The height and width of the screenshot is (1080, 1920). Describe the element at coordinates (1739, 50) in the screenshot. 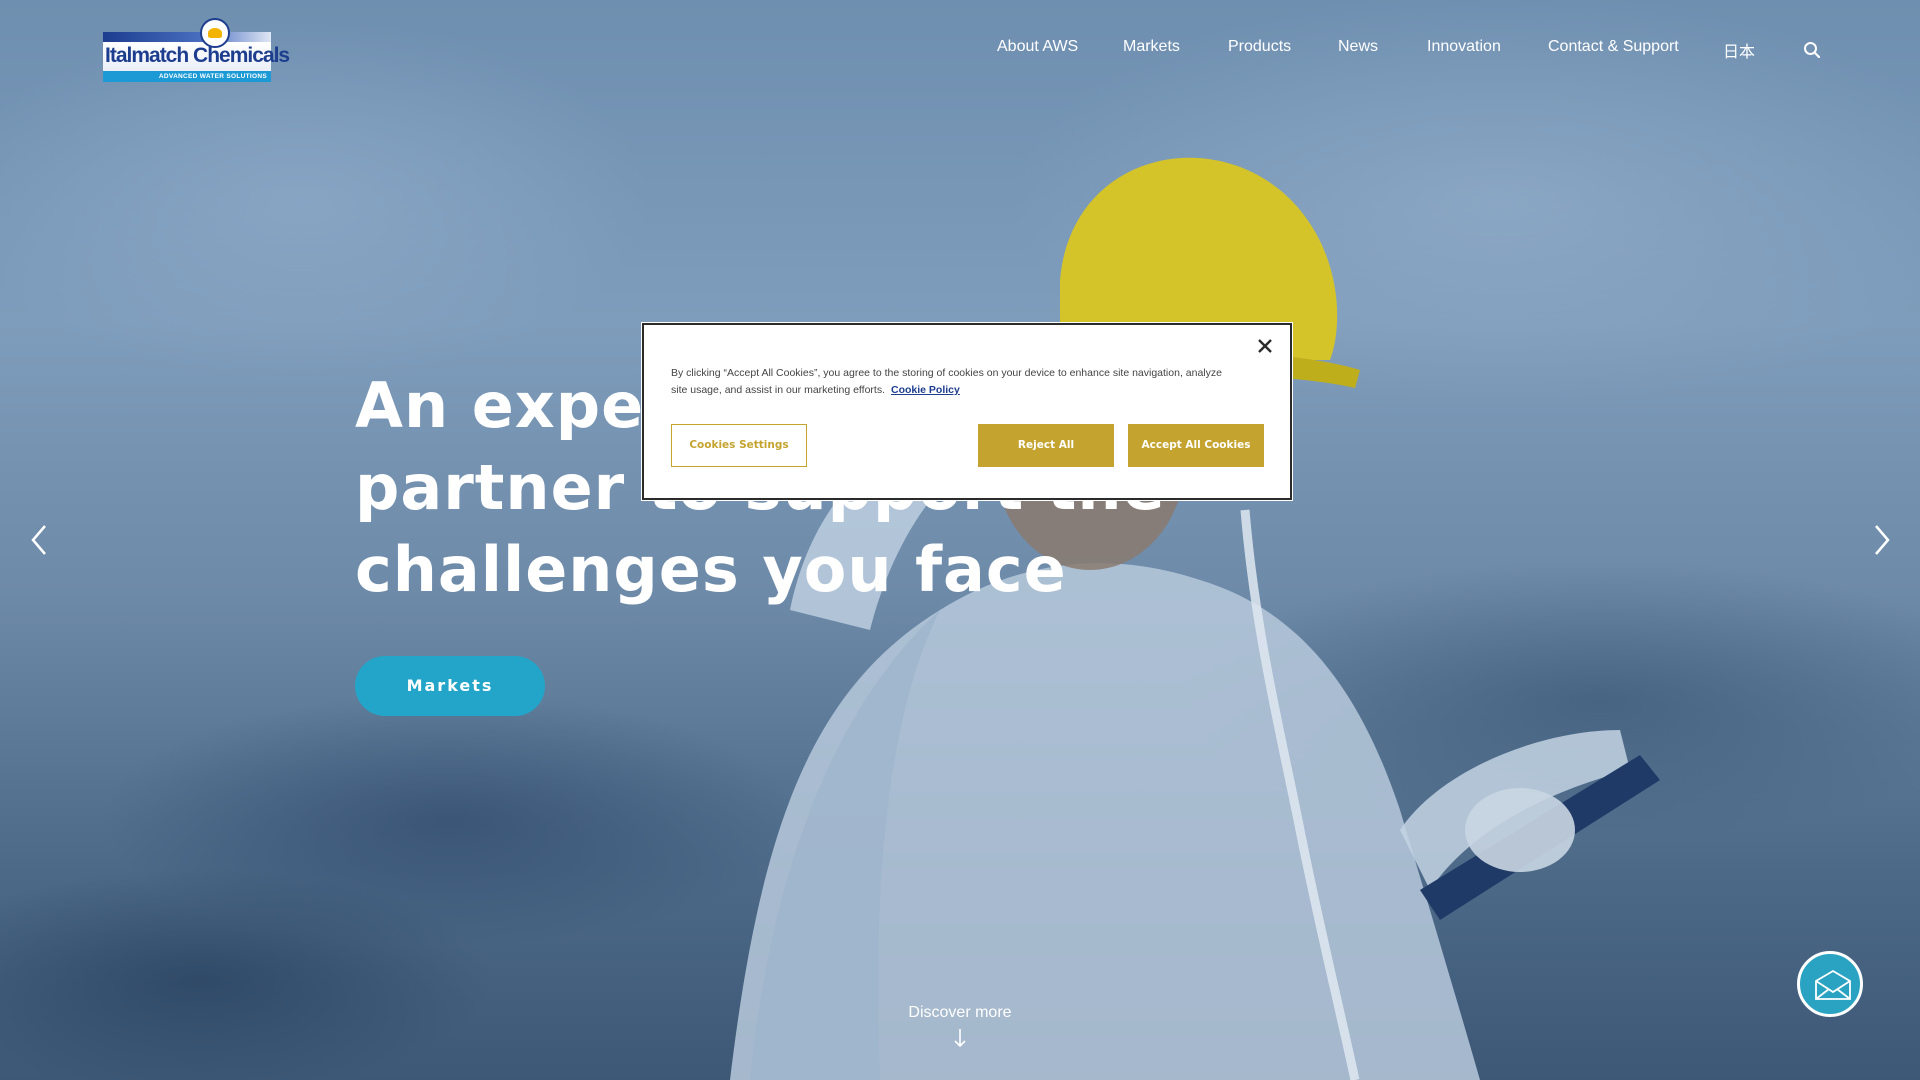

I see `nav-item-japan: 日本` at that location.